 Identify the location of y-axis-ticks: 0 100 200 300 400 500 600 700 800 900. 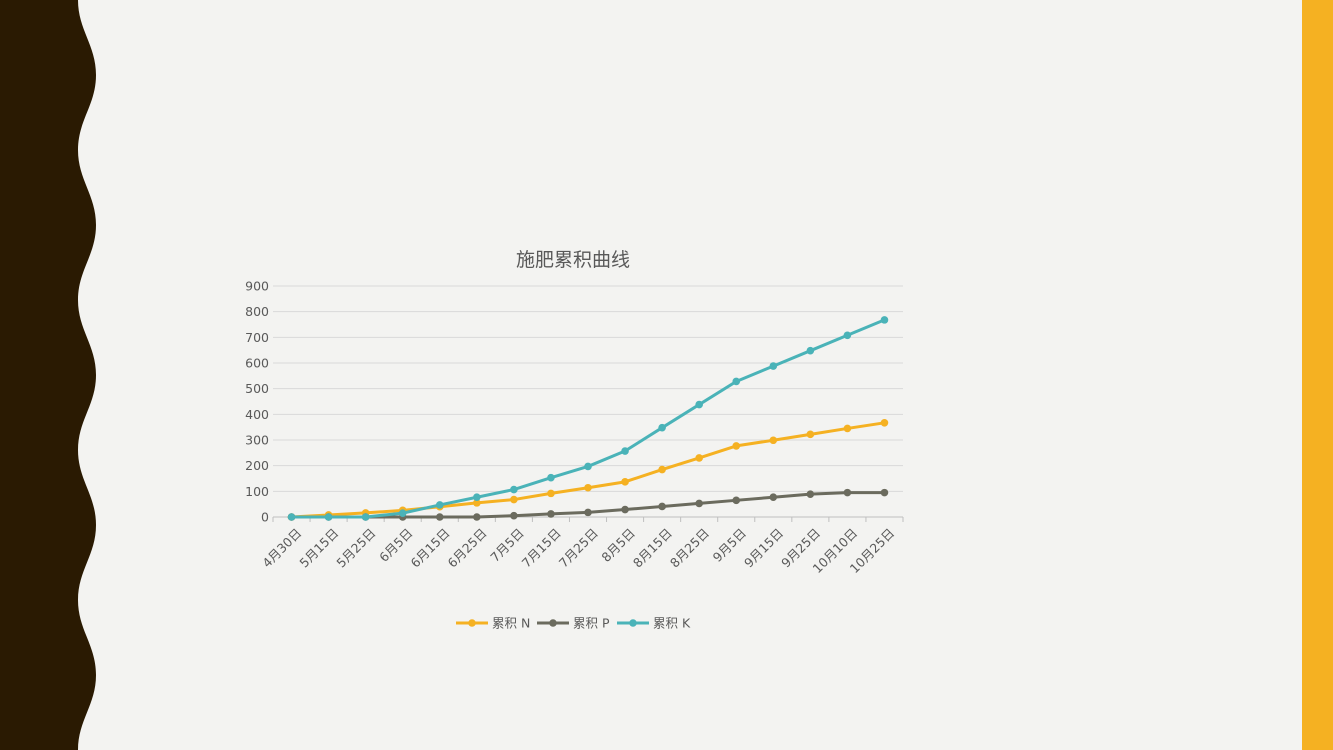
(257, 402).